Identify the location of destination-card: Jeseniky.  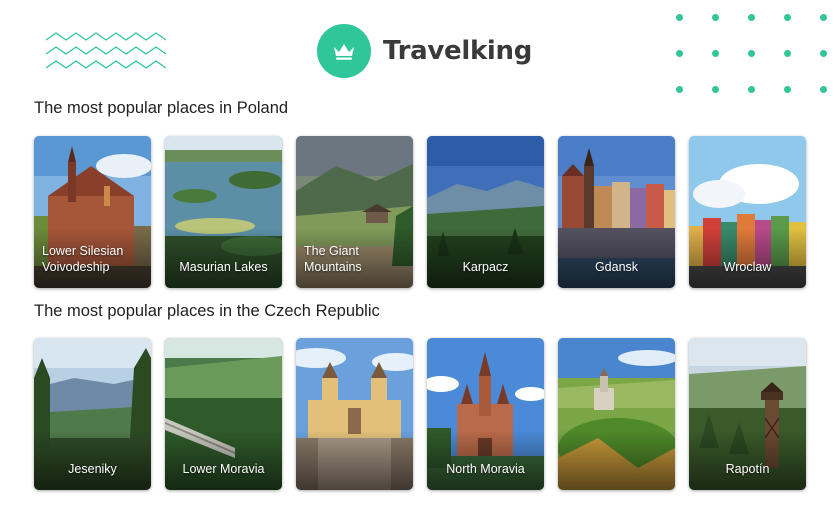
(92, 414).